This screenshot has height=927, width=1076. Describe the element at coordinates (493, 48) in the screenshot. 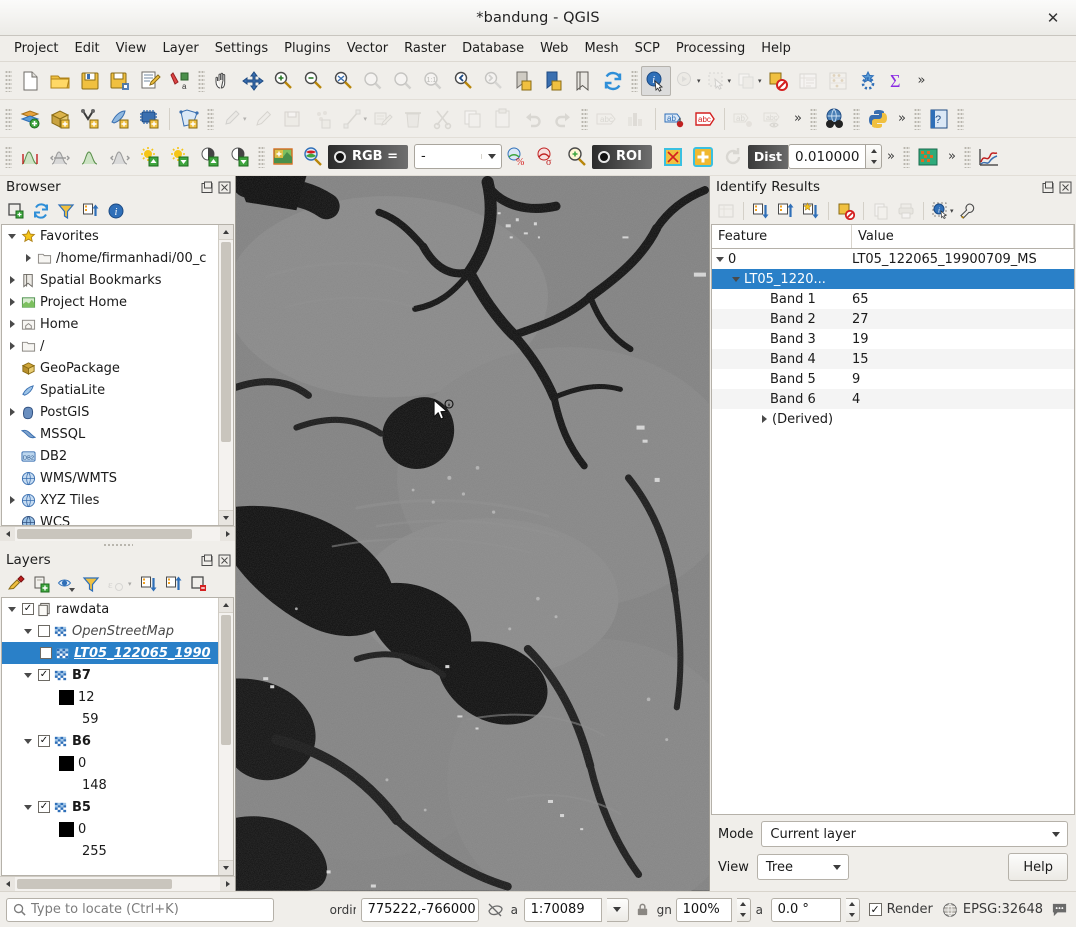

I see `menu-database: Database` at that location.